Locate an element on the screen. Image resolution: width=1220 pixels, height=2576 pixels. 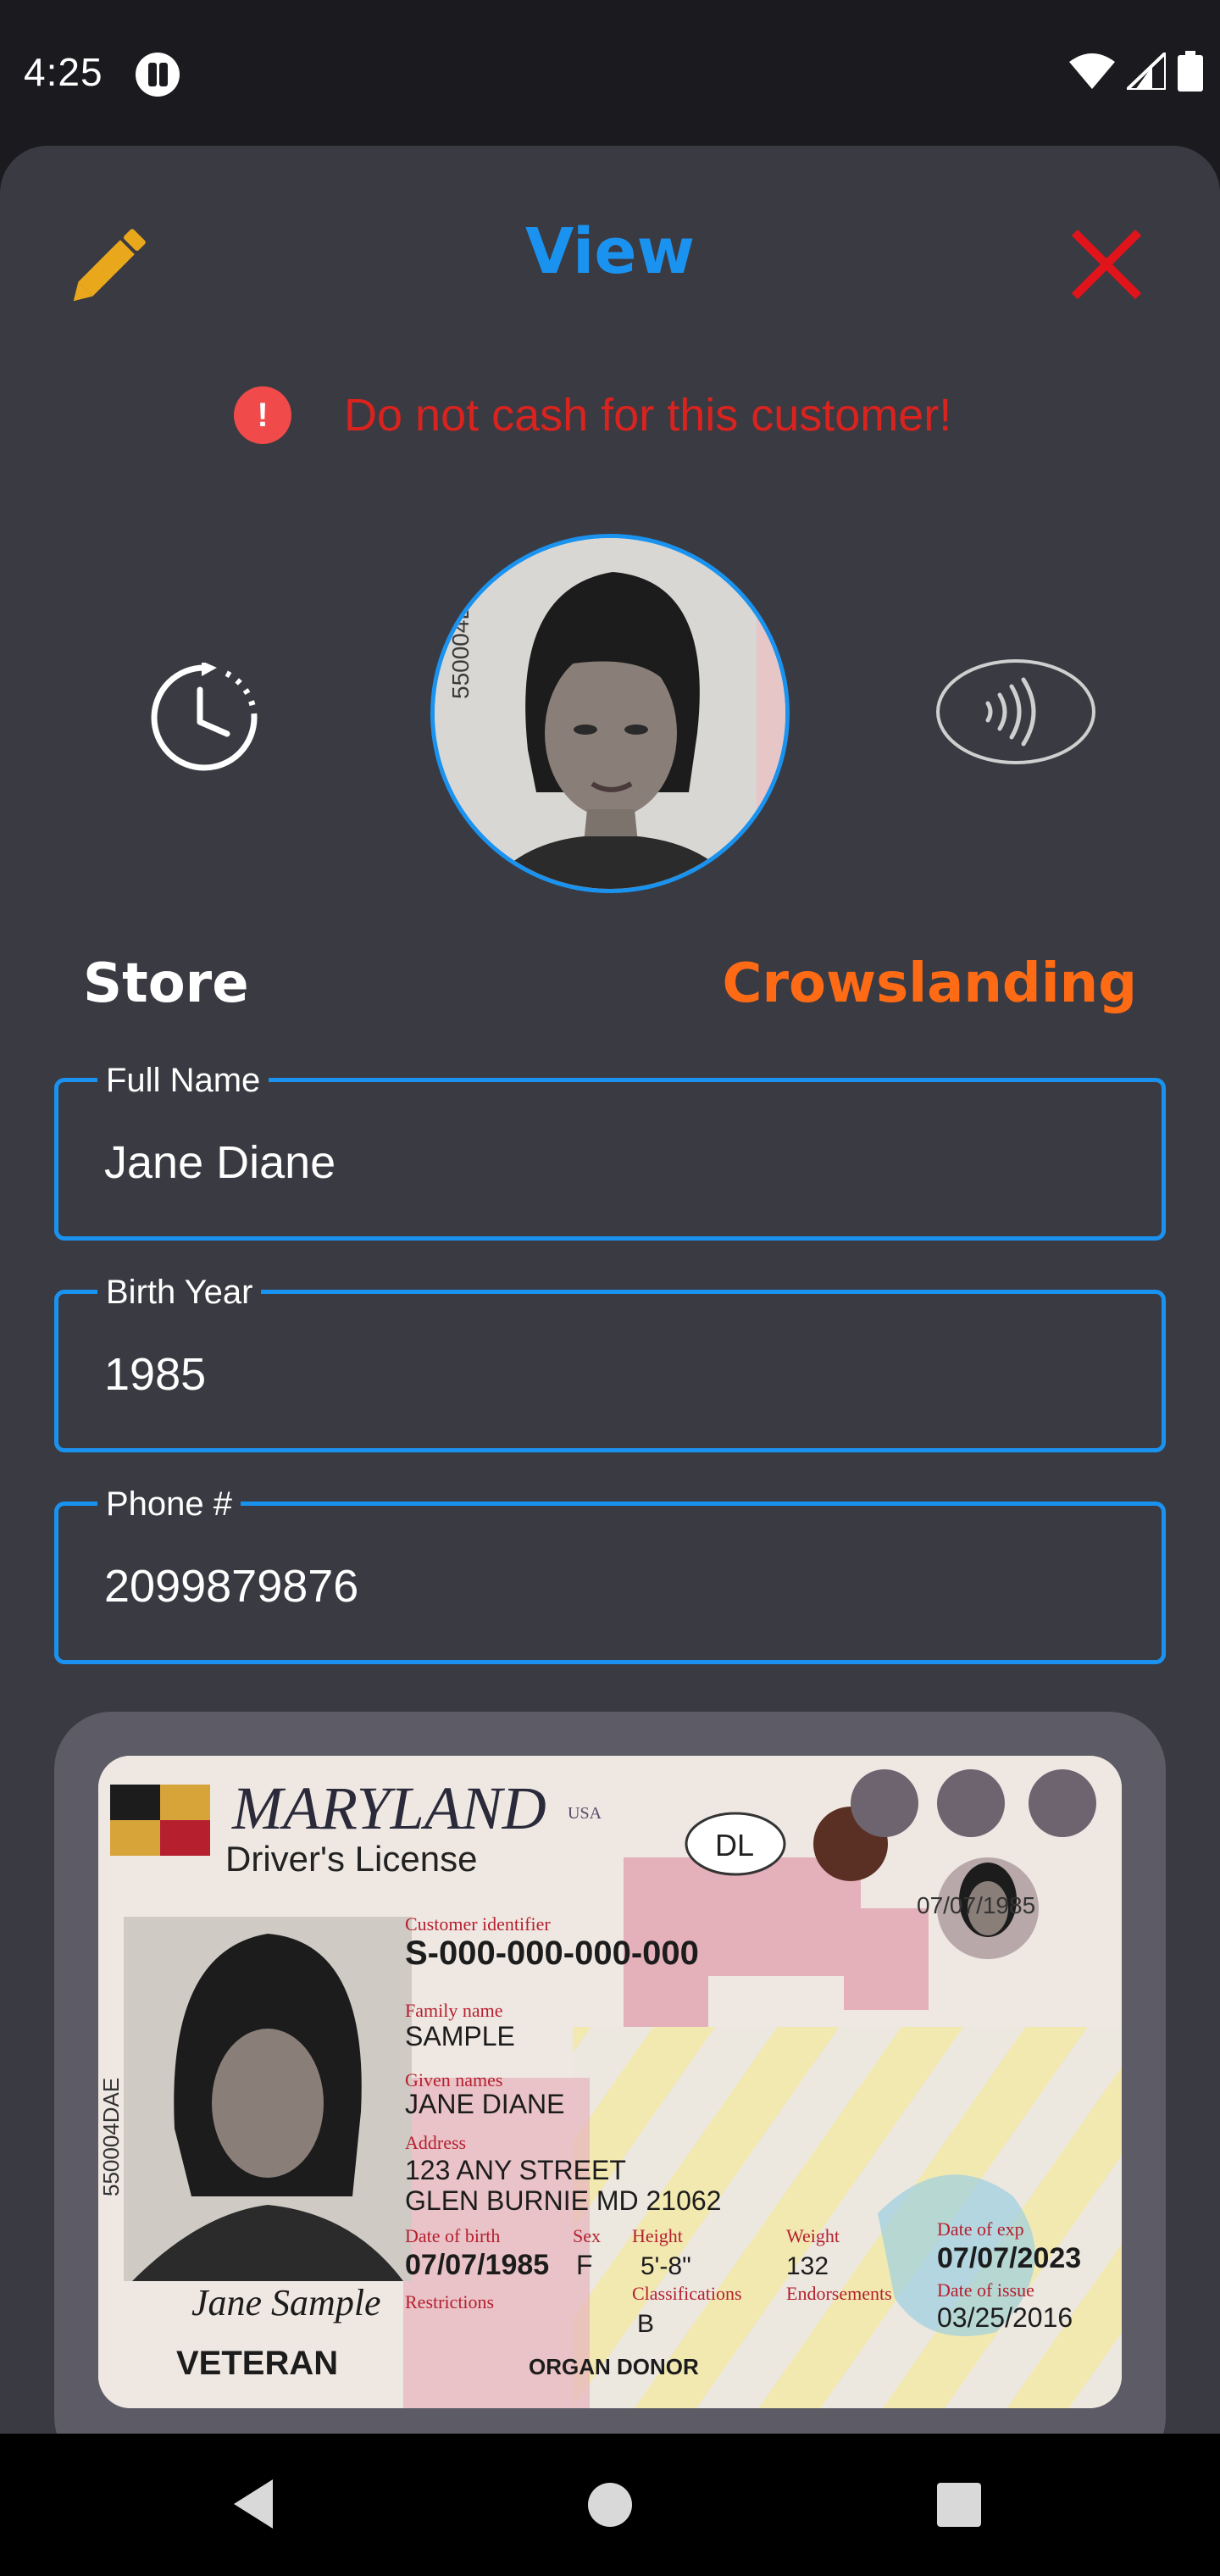
card-organ-donor: ORGAN DONOR is located at coordinates (614, 2366).